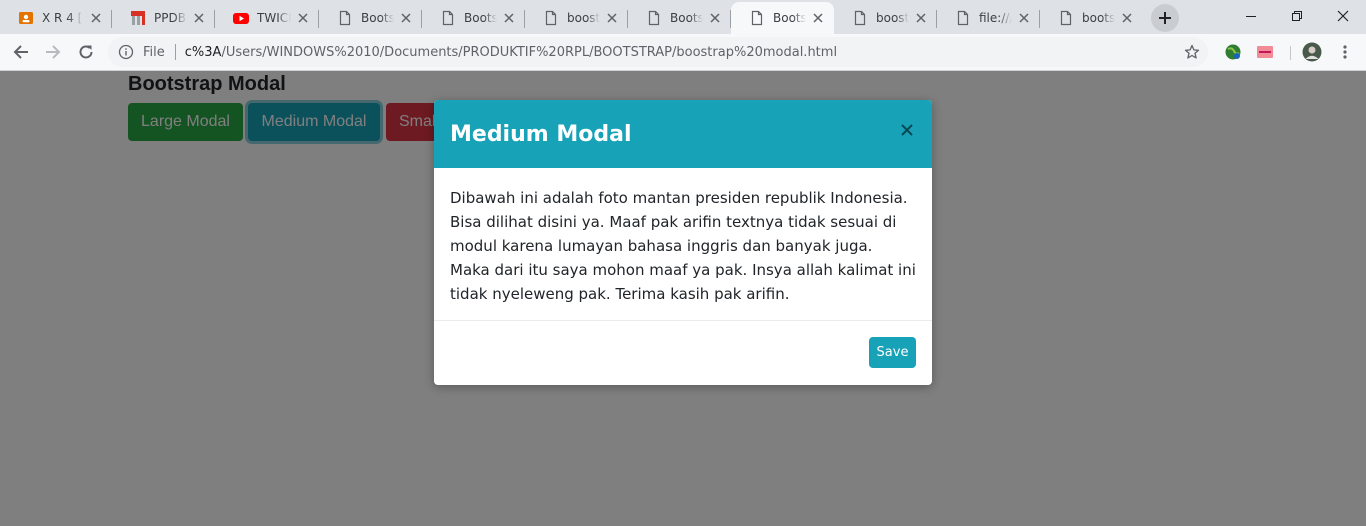  I want to click on ppdb-logo-icon, so click(138, 18).